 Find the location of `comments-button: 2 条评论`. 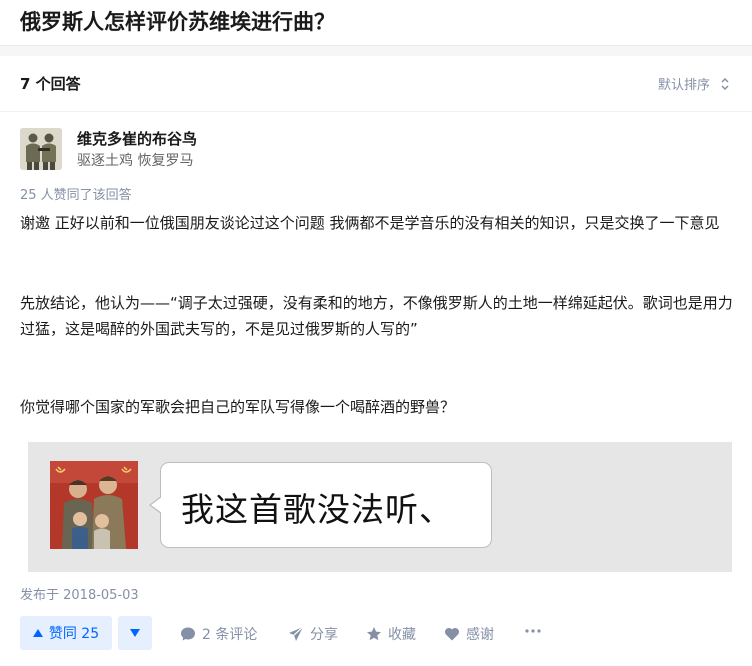

comments-button: 2 条评论 is located at coordinates (218, 634).